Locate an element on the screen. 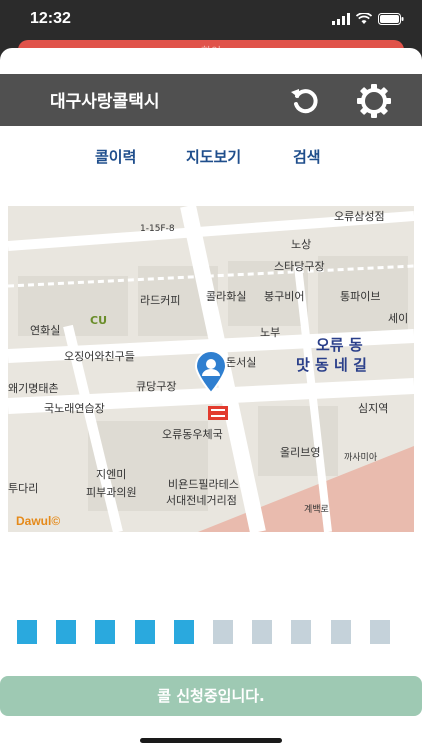  map-label: CU is located at coordinates (99, 320).